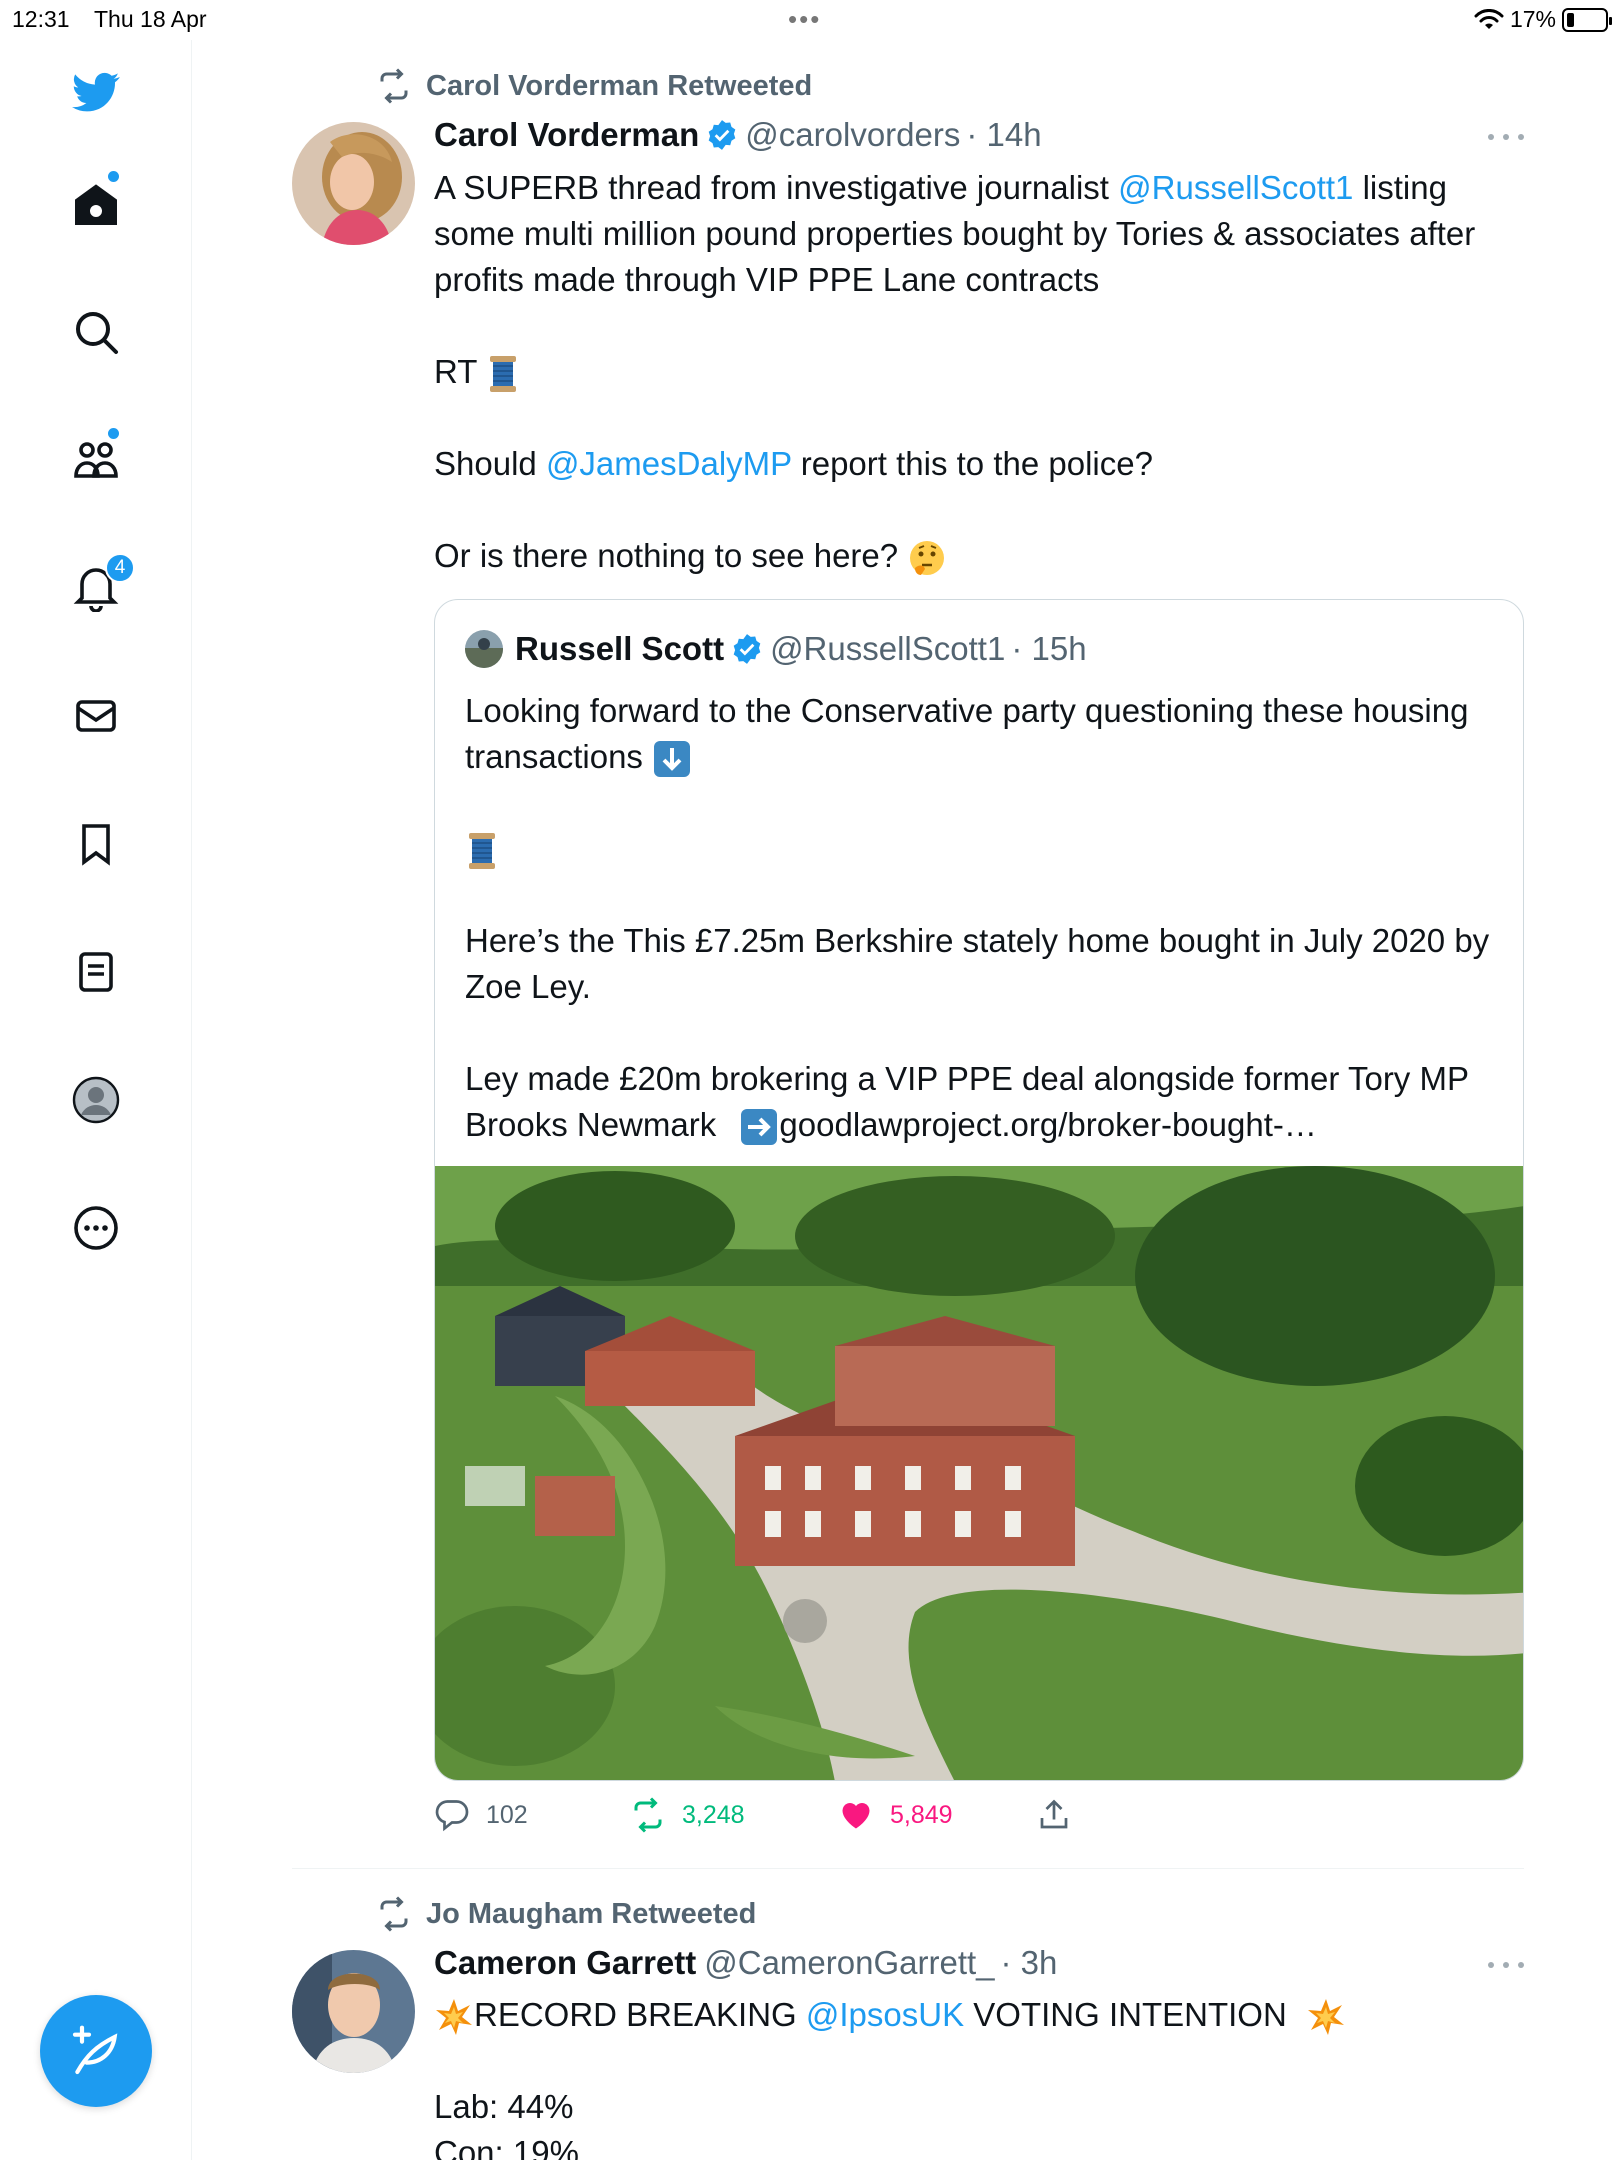 The width and height of the screenshot is (1620, 2160). Describe the element at coordinates (484, 649) in the screenshot. I see `quote-avatar` at that location.